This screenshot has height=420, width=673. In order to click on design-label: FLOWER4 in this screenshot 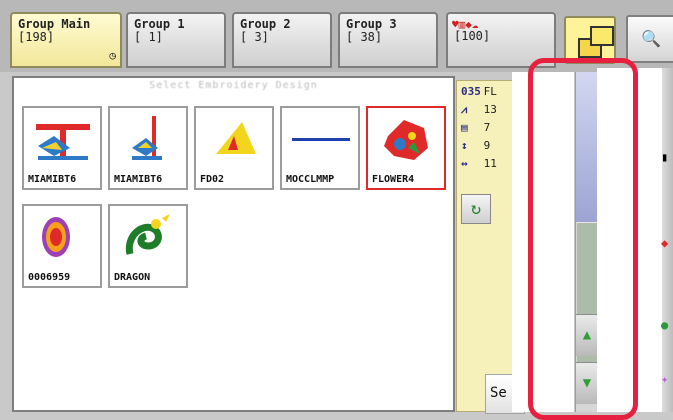, I will do `click(393, 179)`.